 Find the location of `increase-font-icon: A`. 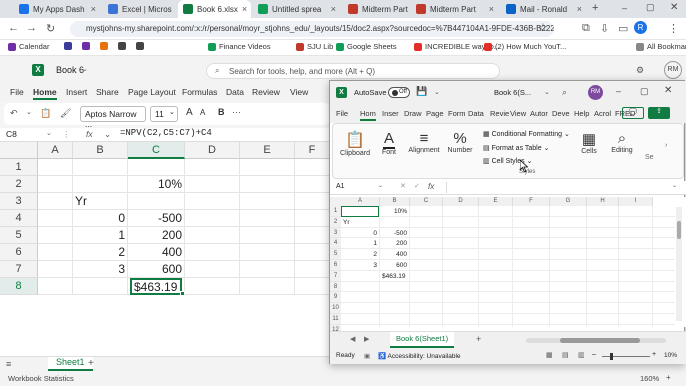

increase-font-icon: A is located at coordinates (189, 112).